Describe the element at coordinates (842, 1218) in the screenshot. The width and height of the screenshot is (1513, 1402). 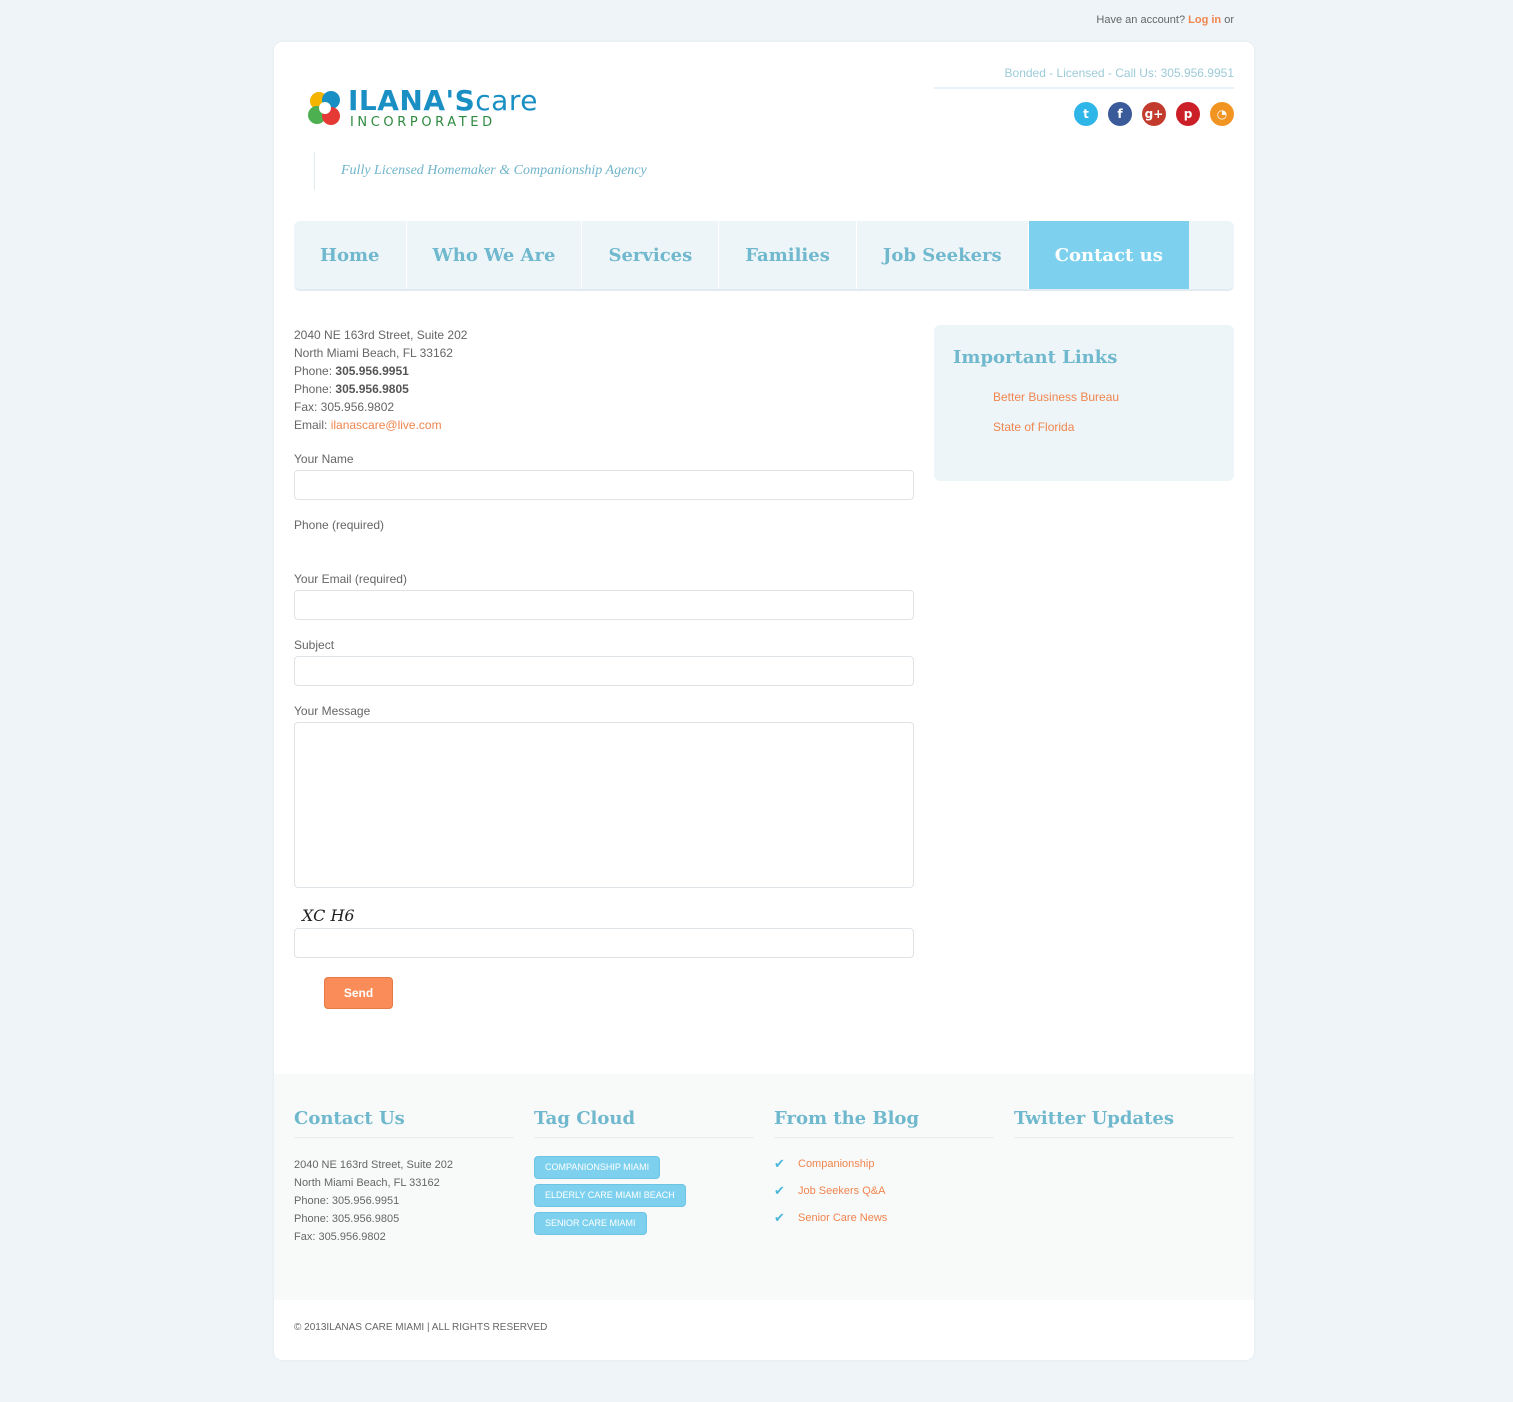
I see `blog-link: Senior Care News` at that location.